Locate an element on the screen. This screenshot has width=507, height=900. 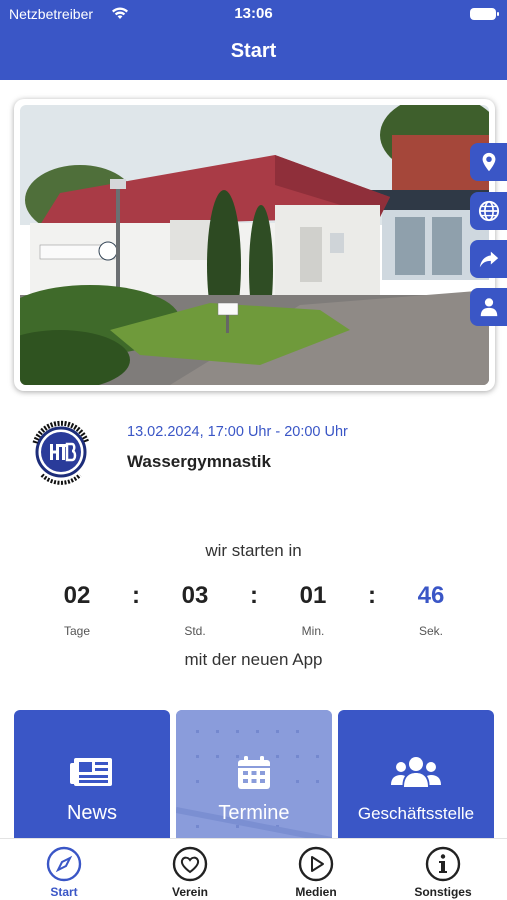
countdown-minutes-value: 01 is located at coordinates (313, 595).